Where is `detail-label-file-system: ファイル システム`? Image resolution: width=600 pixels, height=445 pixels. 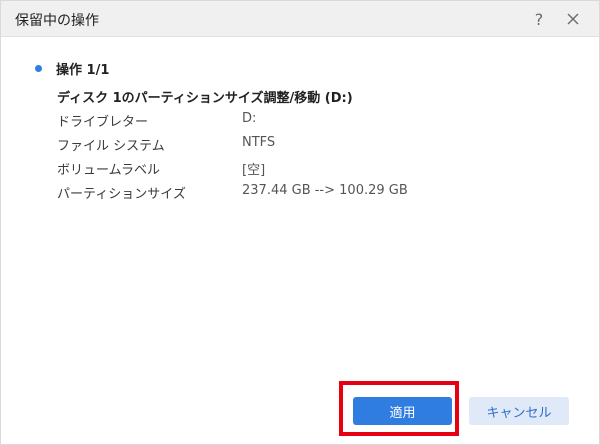 detail-label-file-system: ファイル システム is located at coordinates (111, 146).